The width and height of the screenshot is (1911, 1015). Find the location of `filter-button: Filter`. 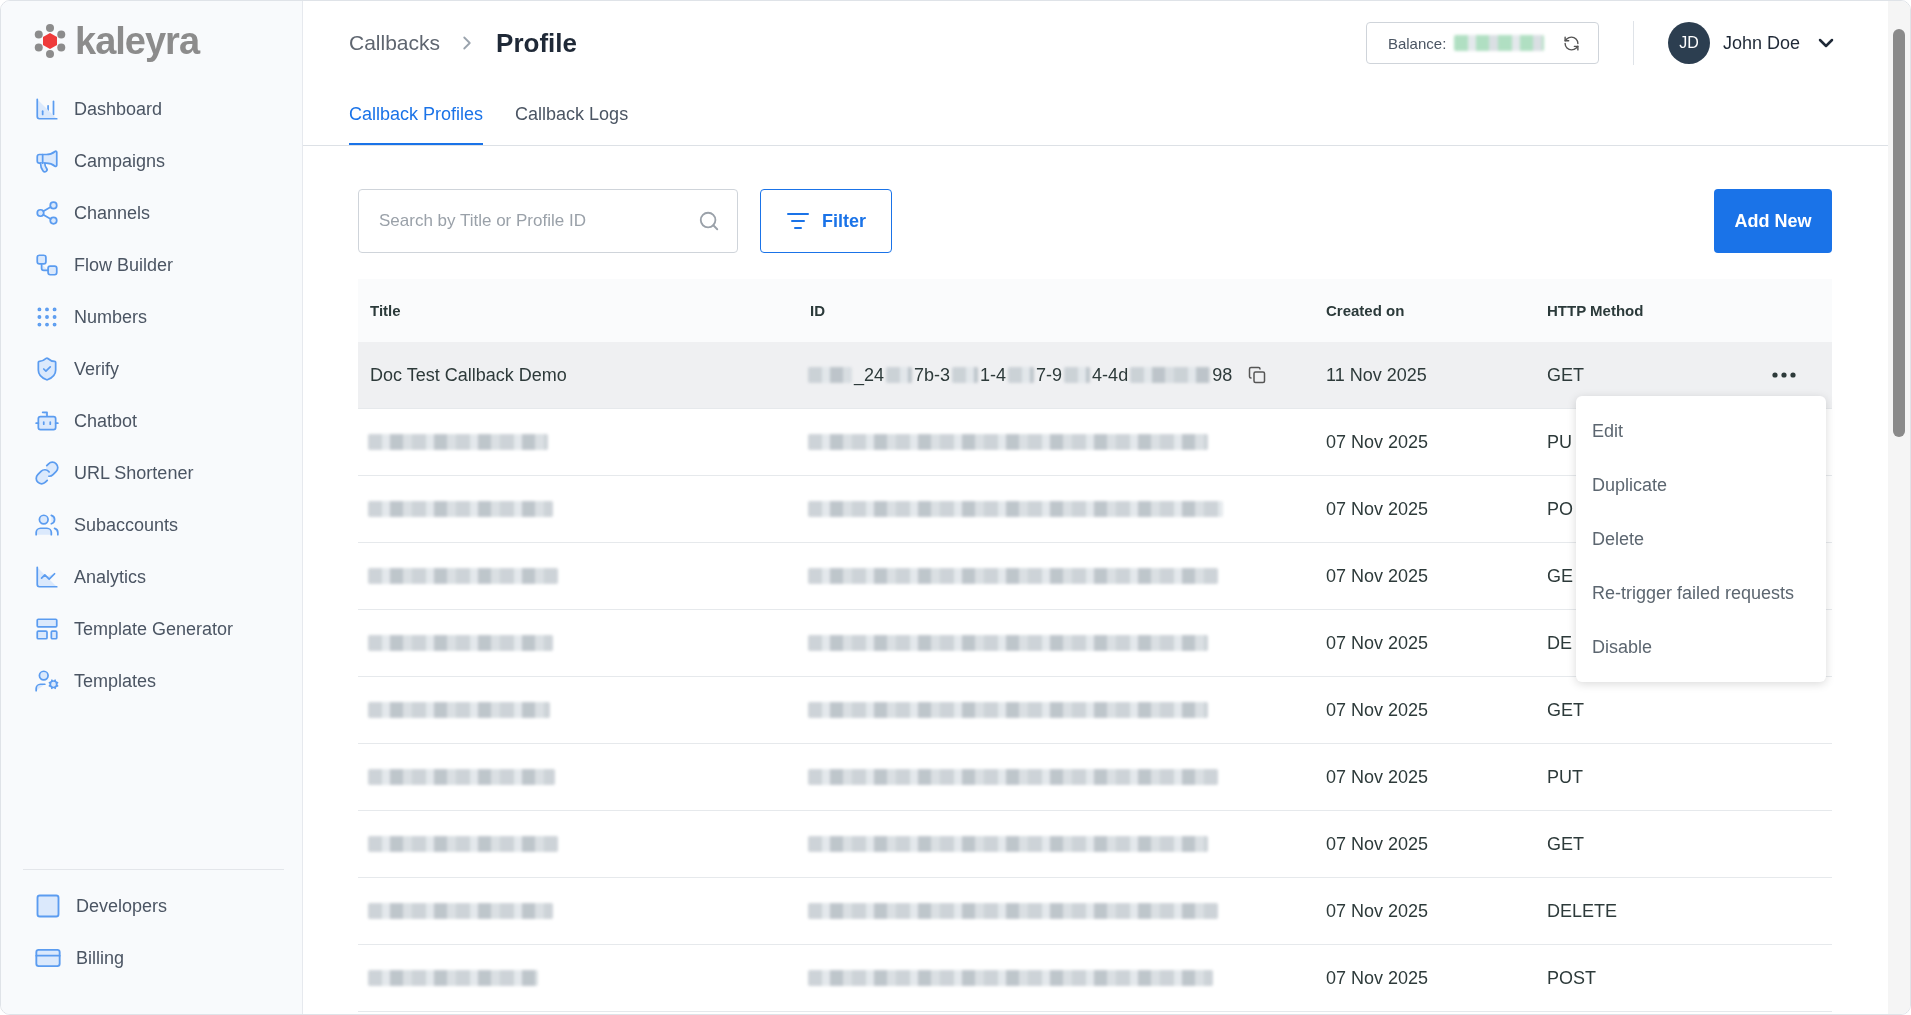

filter-button: Filter is located at coordinates (826, 221).